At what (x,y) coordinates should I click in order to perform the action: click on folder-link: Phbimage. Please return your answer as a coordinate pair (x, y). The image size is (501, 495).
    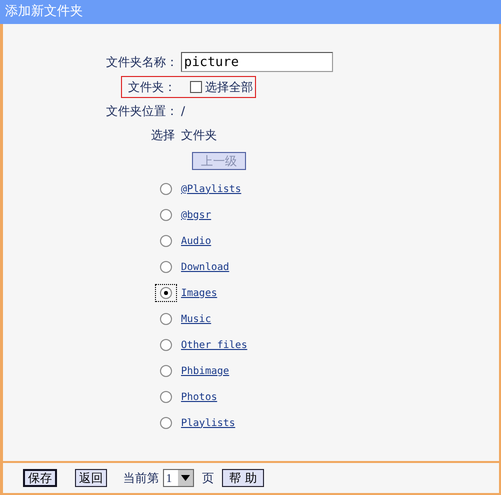
    Looking at the image, I should click on (205, 371).